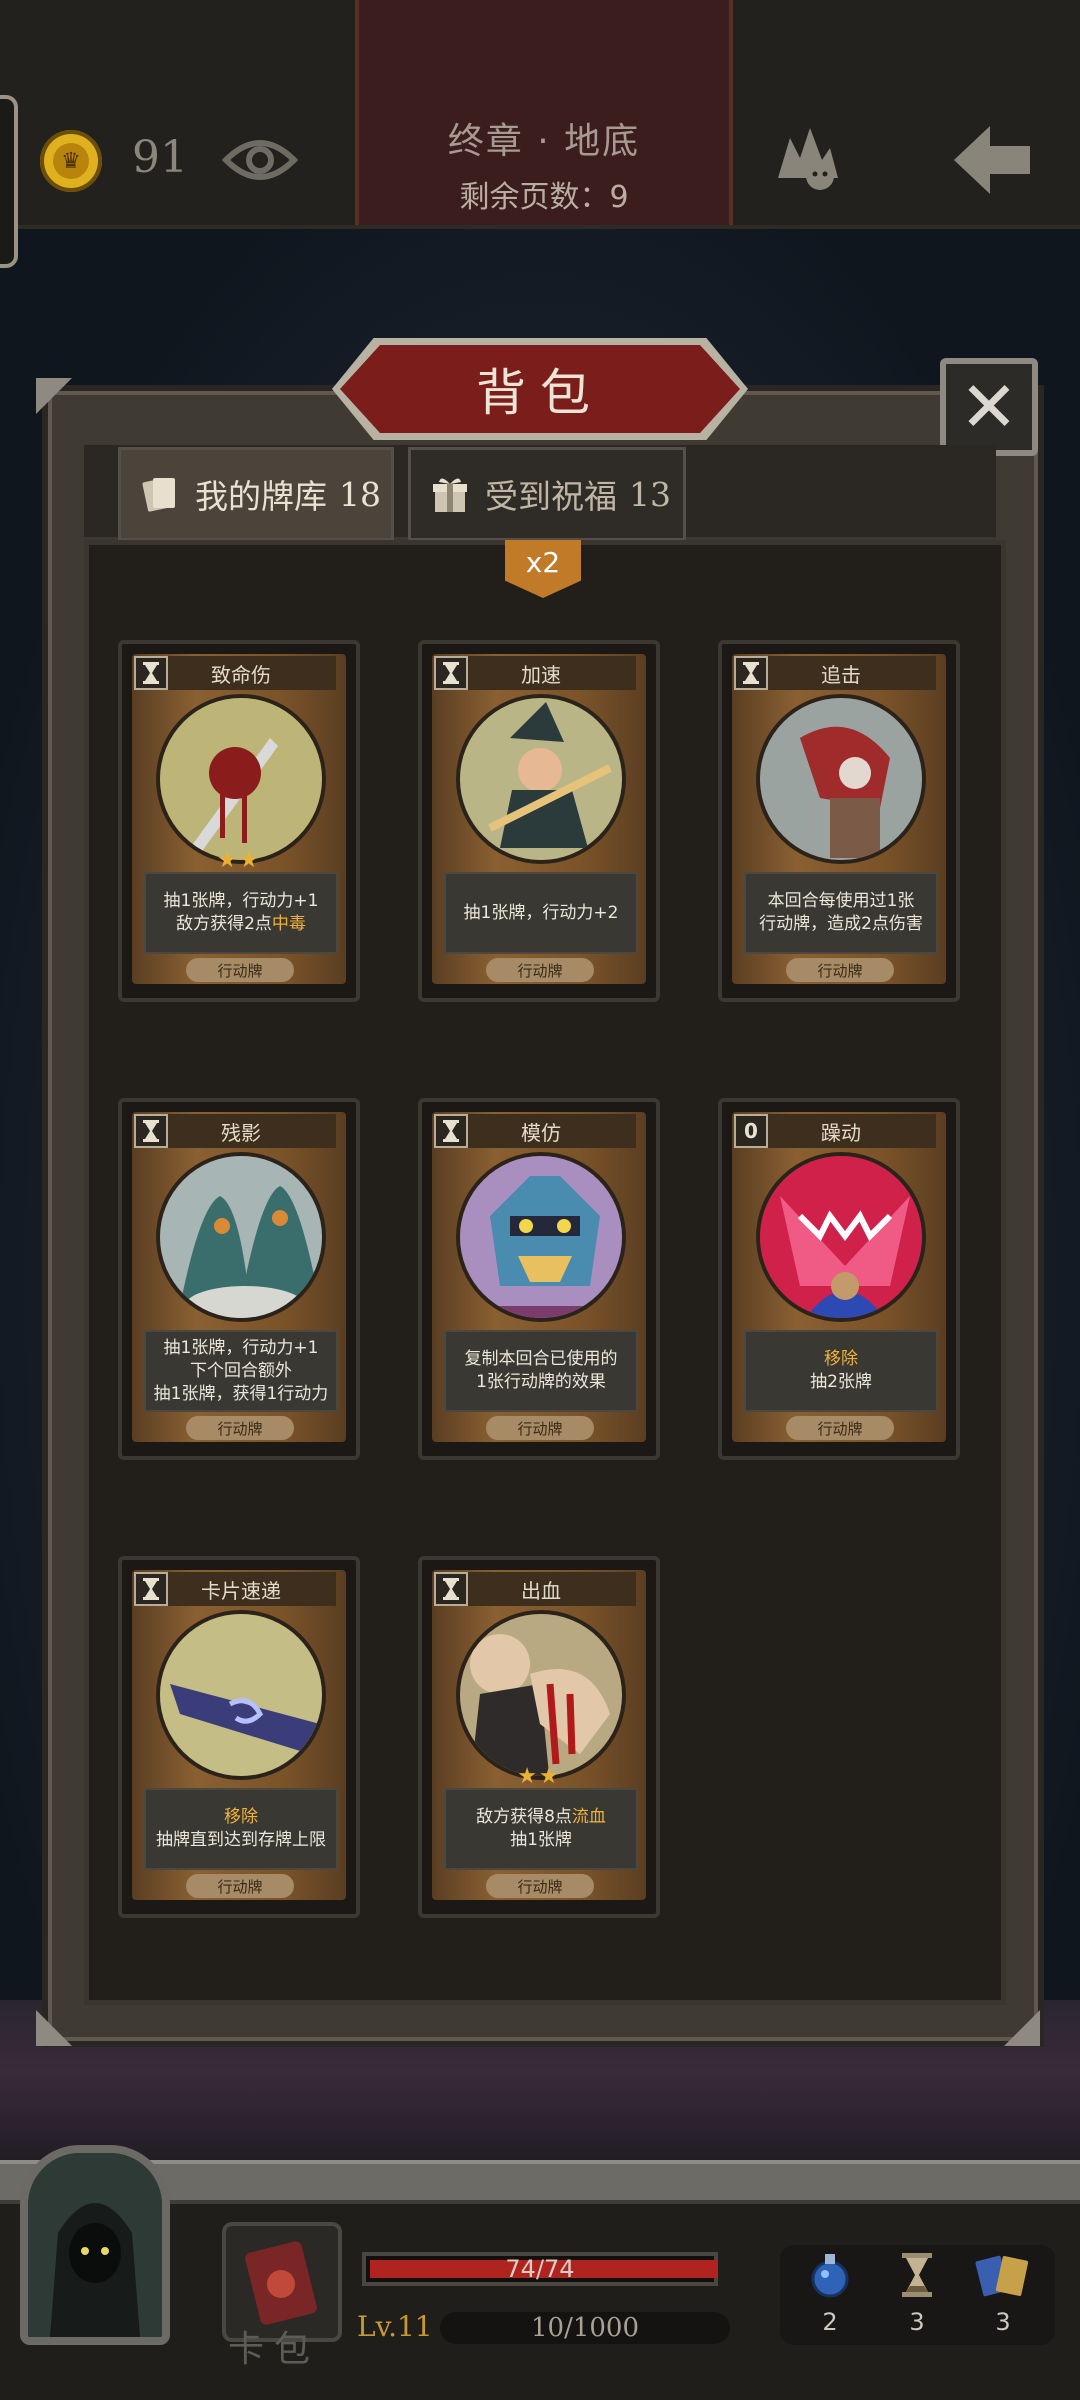 This screenshot has width=1080, height=2400. What do you see at coordinates (241, 1840) in the screenshot?
I see `card-desc-line: 抽牌直到达到存牌上限` at bounding box center [241, 1840].